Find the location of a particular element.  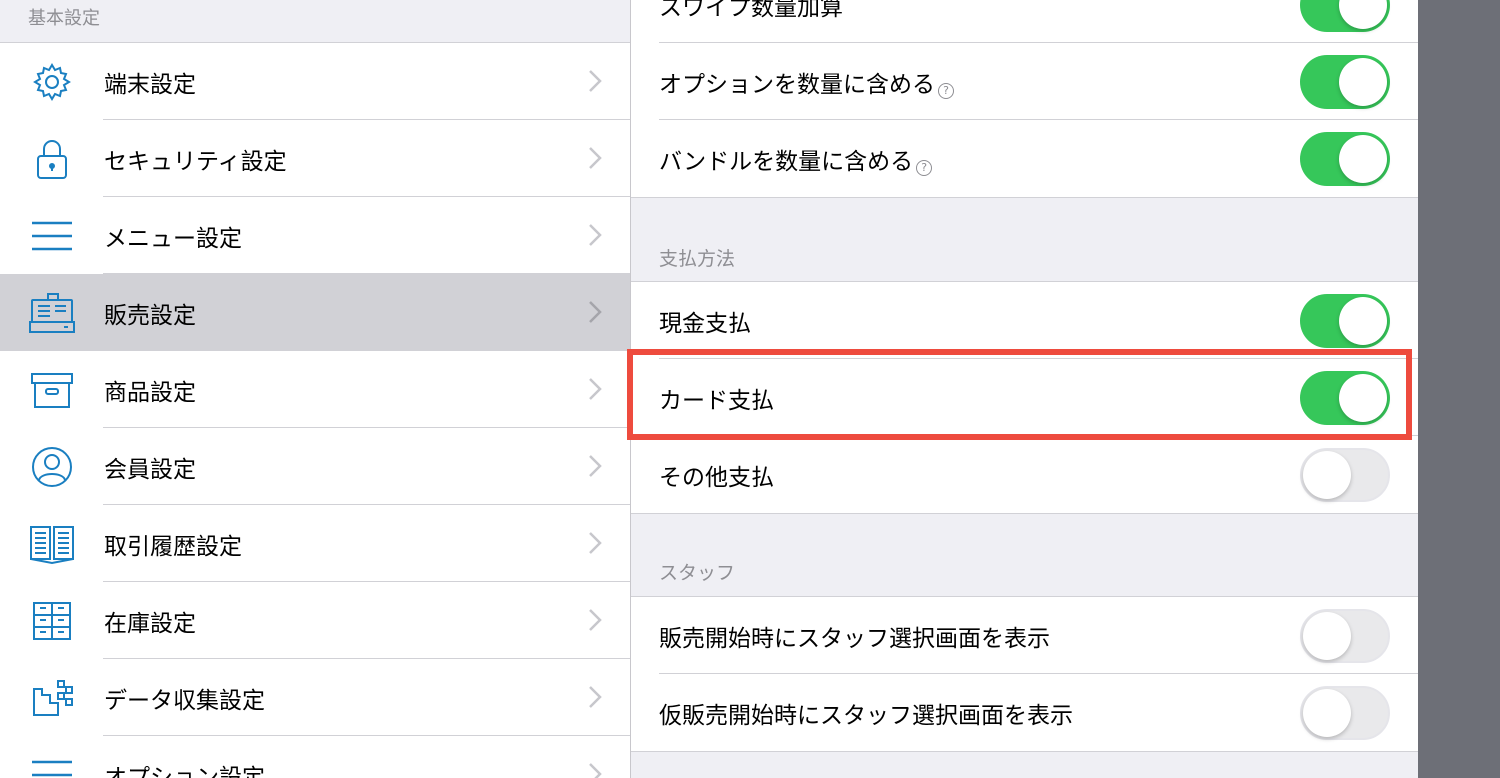

setting-label: その他支払 is located at coordinates (716, 477).